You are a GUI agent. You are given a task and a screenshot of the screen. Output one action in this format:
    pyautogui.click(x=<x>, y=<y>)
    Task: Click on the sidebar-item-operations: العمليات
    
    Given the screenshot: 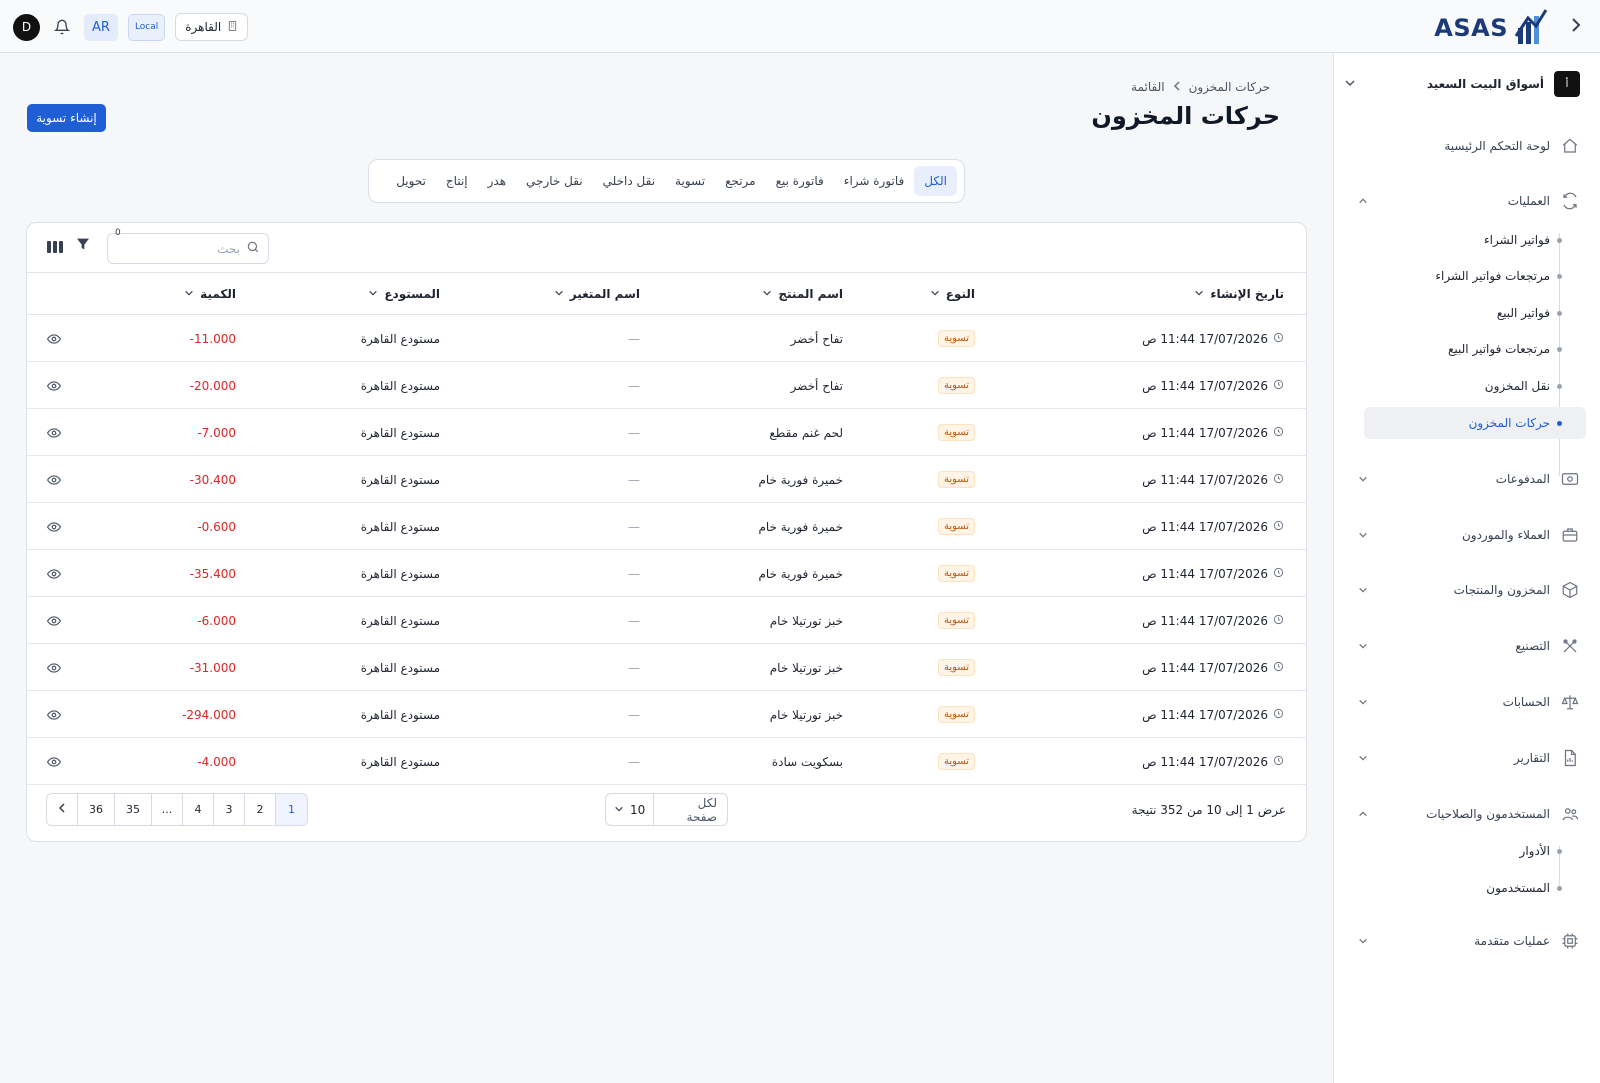 What is the action you would take?
    pyautogui.click(x=1468, y=201)
    